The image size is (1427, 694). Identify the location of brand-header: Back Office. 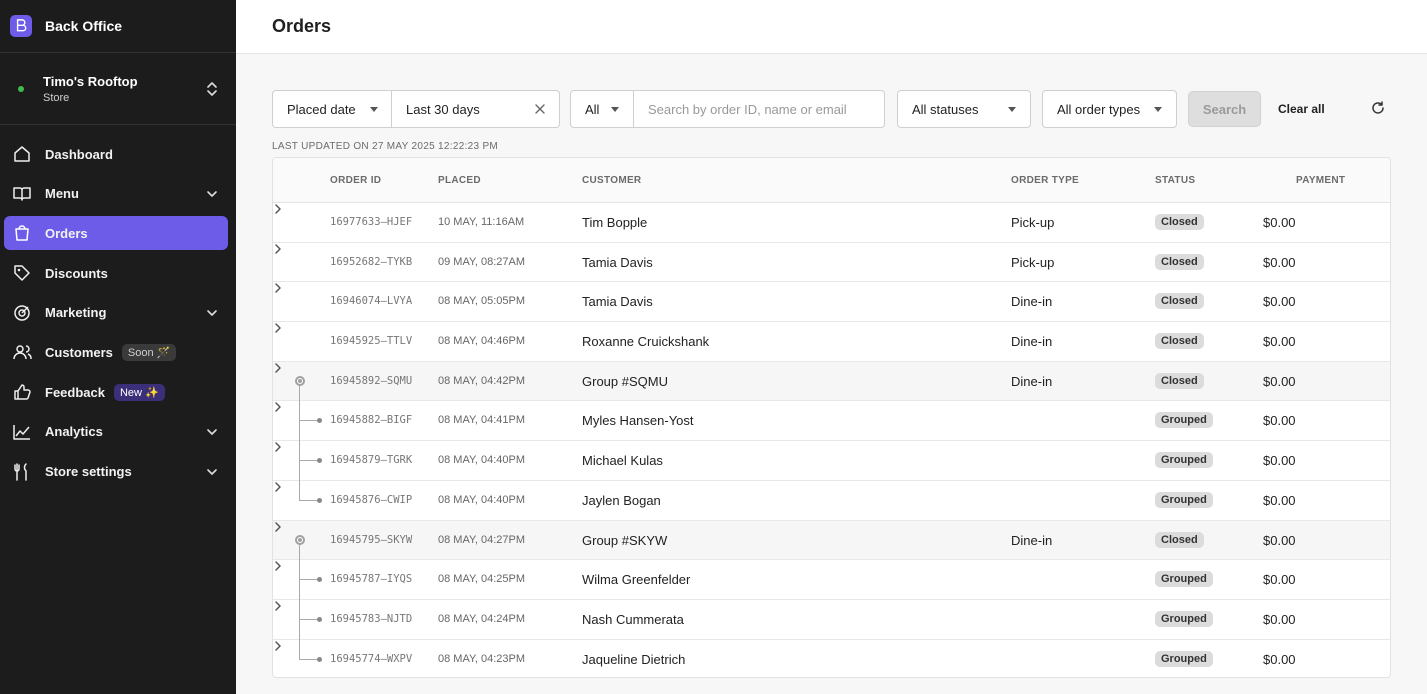
(118, 26).